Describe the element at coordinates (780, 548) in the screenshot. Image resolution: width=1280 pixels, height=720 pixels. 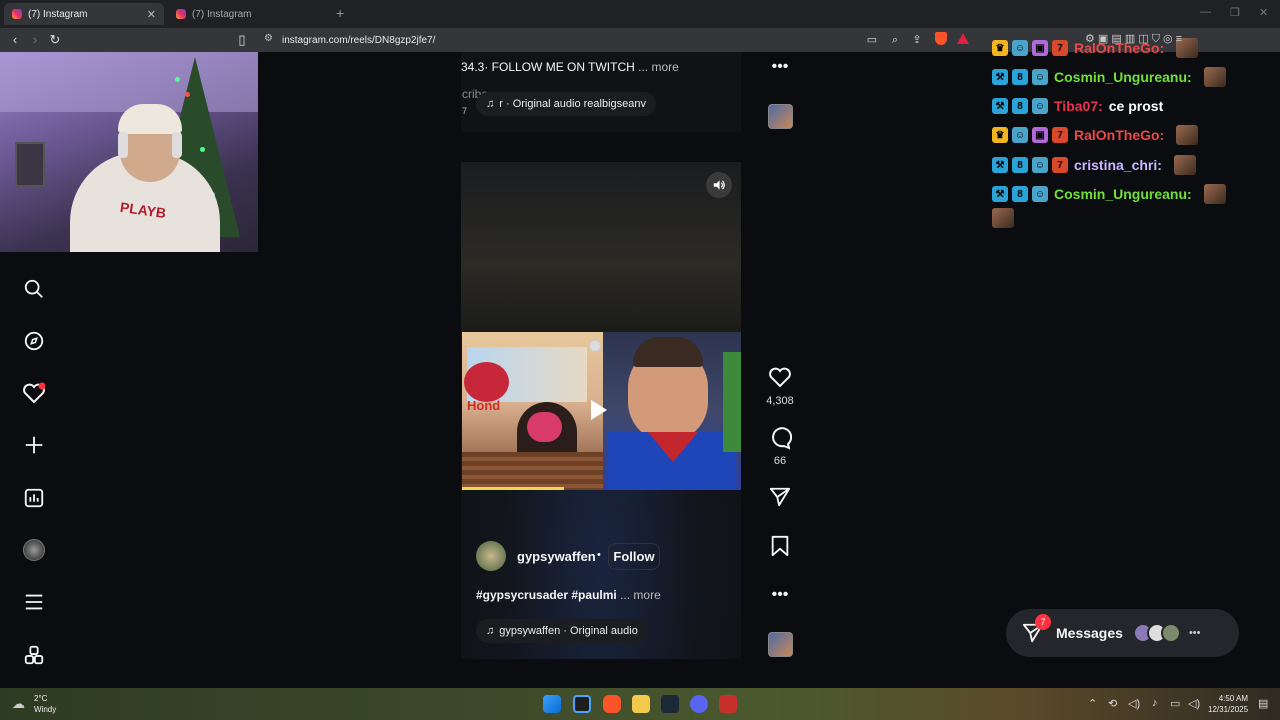
I see `save-icon` at that location.